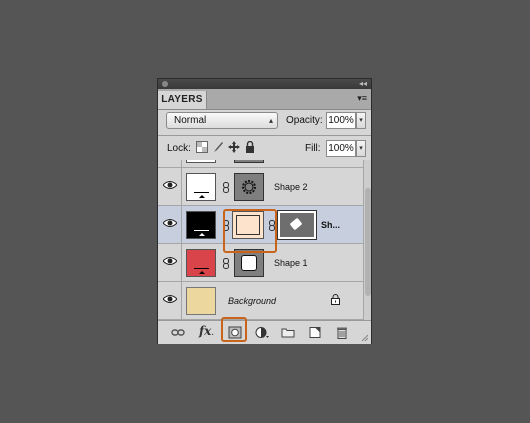 Image resolution: width=530 pixels, height=423 pixels. What do you see at coordinates (288, 332) in the screenshot?
I see `new-group-icon` at bounding box center [288, 332].